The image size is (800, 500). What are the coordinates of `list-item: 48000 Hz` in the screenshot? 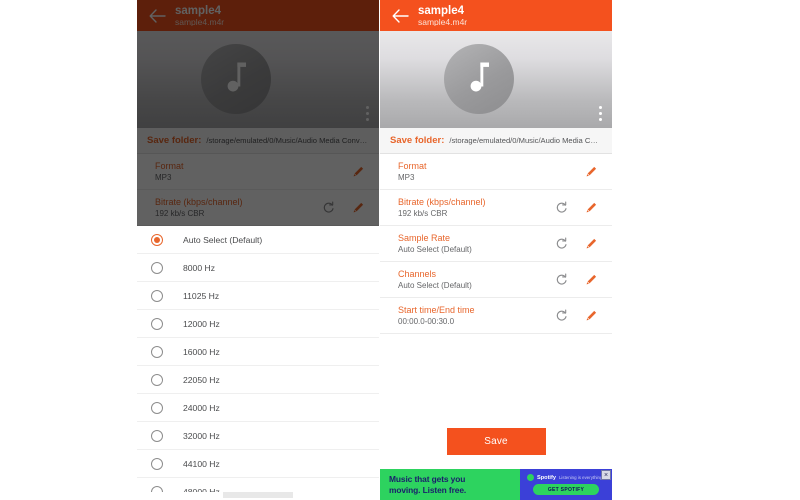 It's located at (258, 485).